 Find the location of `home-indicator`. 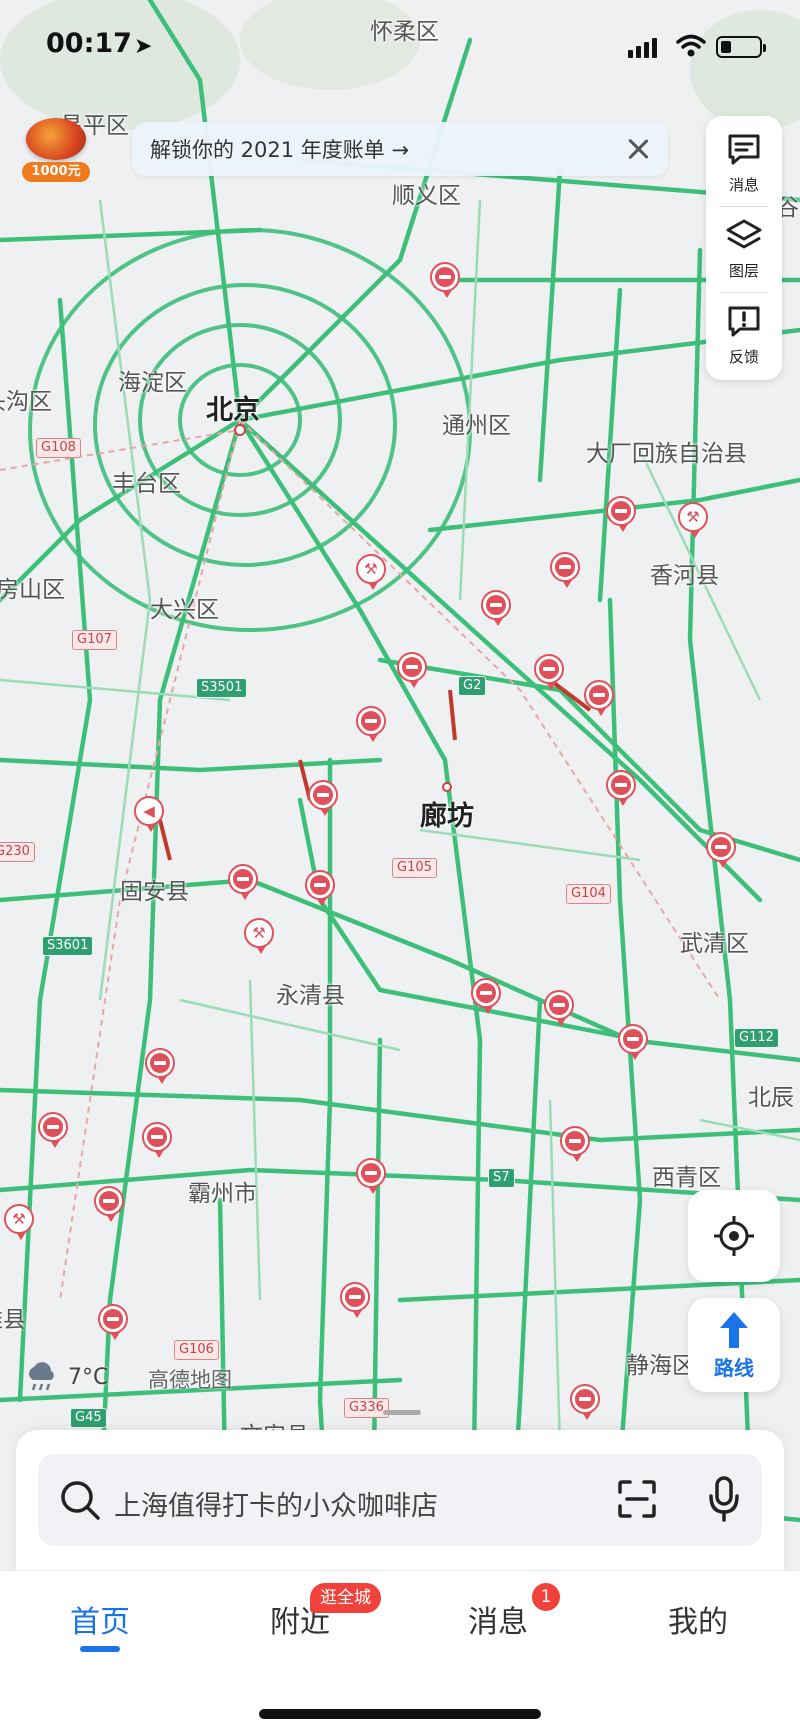

home-indicator is located at coordinates (400, 1714).